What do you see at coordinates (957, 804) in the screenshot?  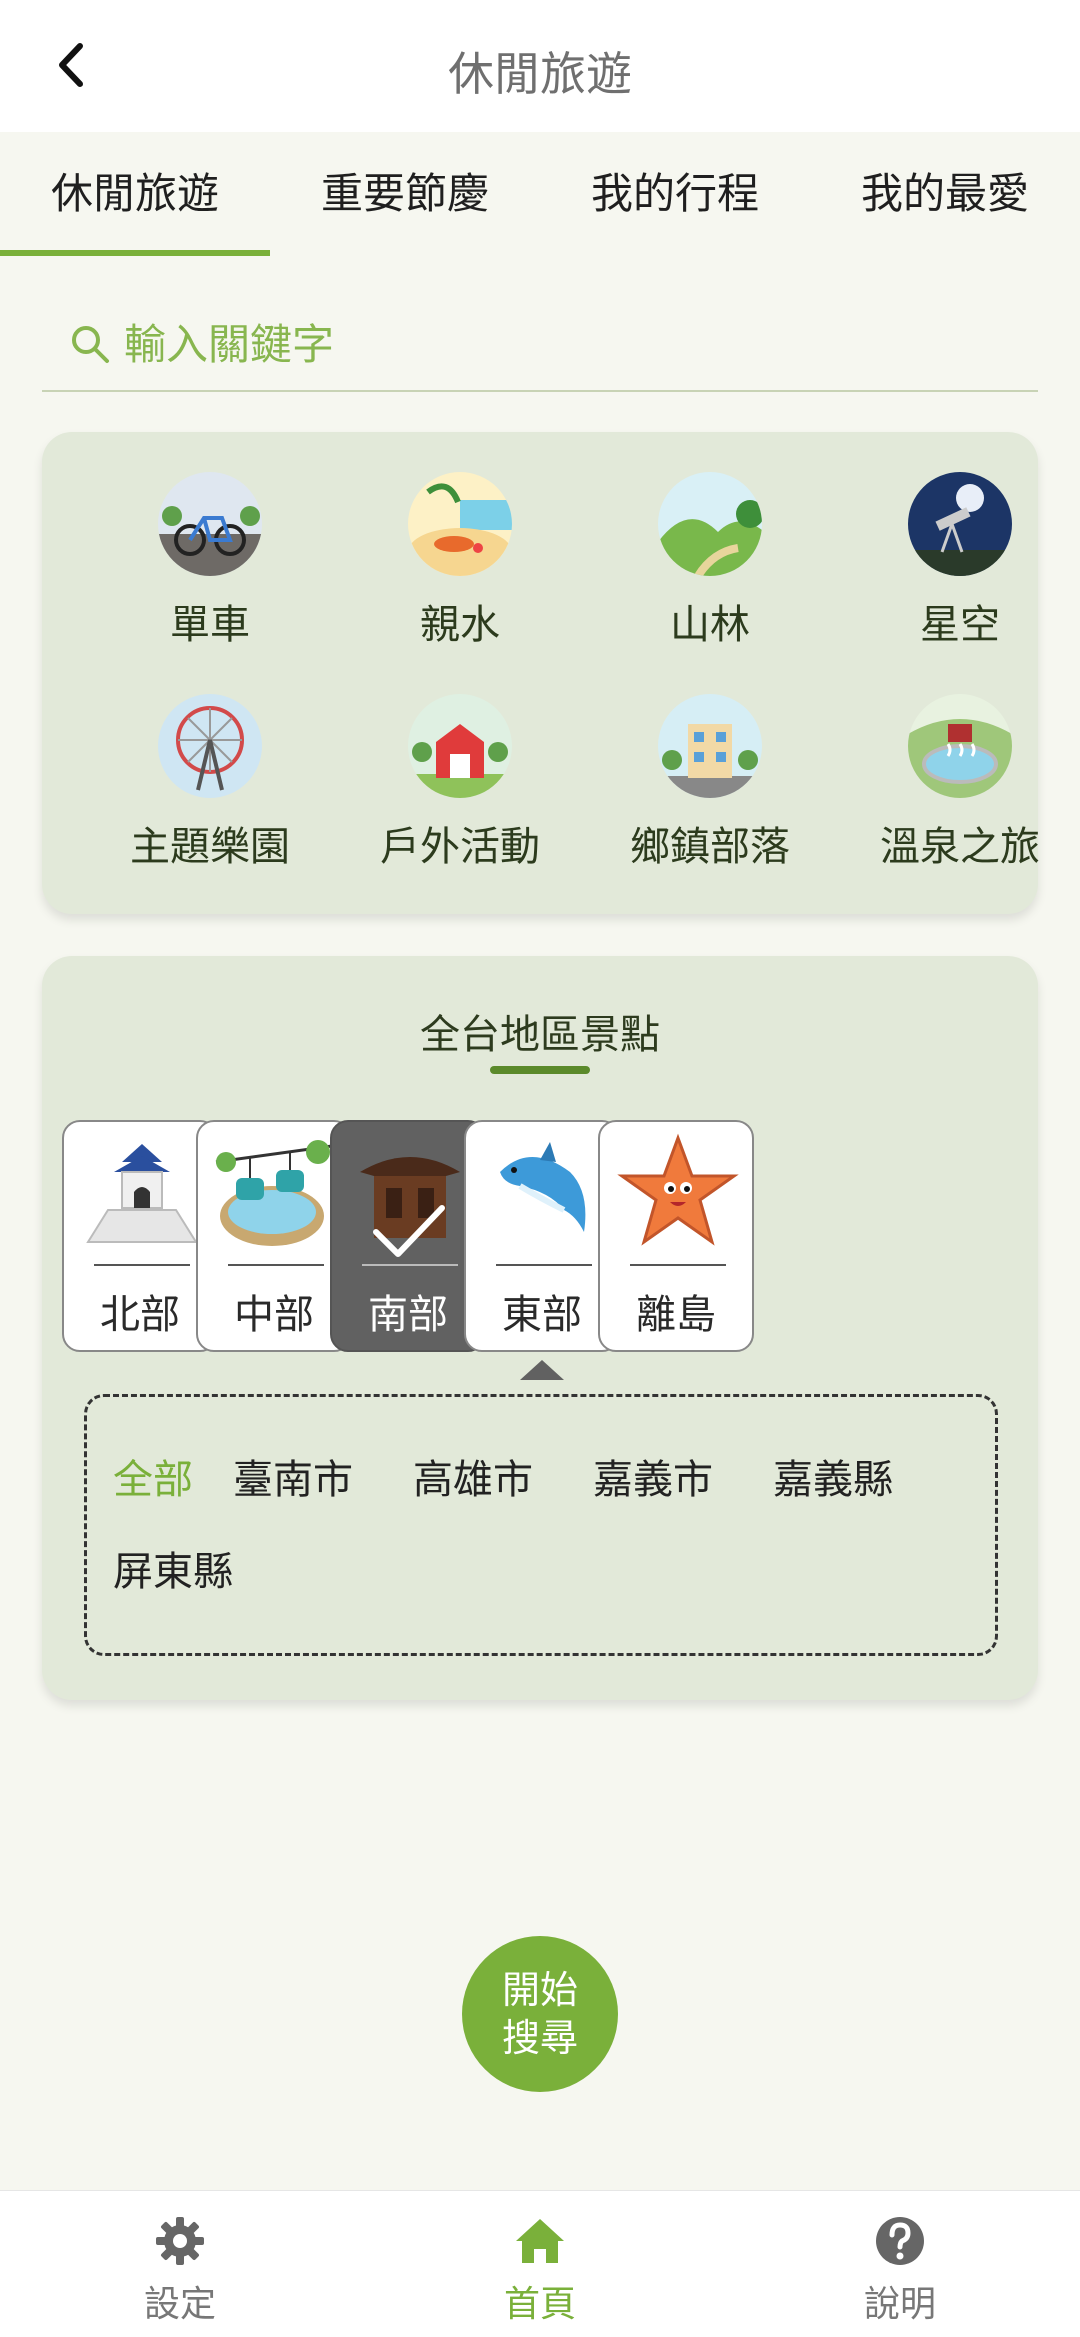 I see `category-hot-spring: 溫泉之旅` at bounding box center [957, 804].